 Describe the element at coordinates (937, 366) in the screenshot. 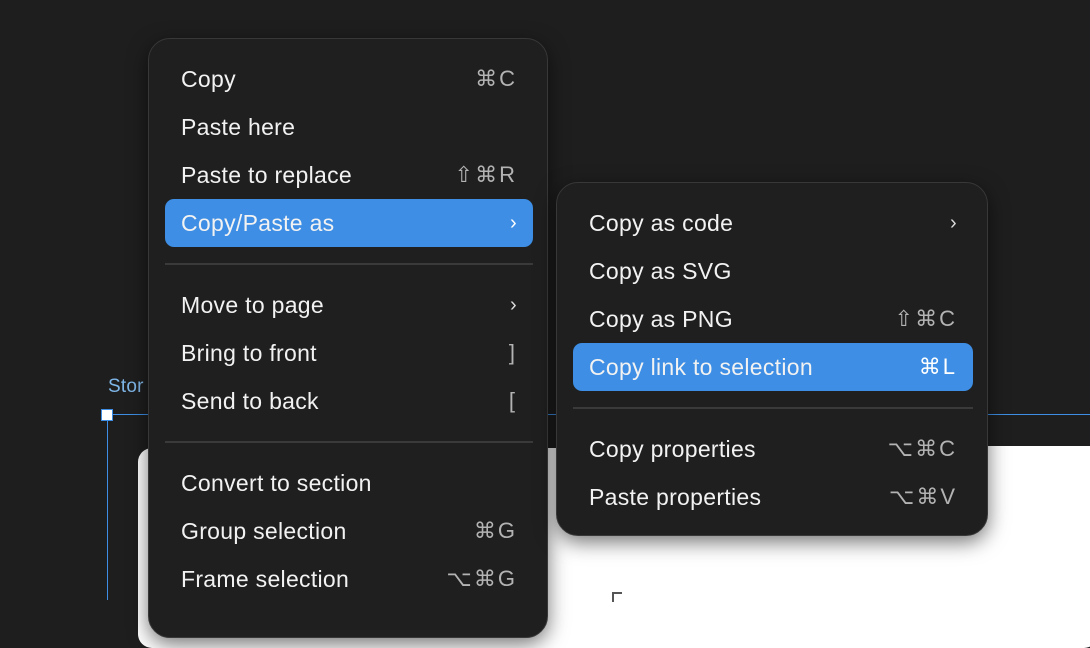

I see `shortcut-label: ⌘L` at that location.